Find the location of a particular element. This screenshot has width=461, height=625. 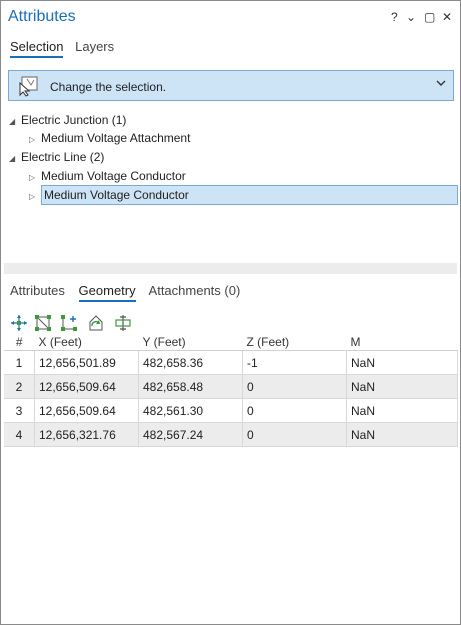

table-row: 4 12,656,321.76 482,567.24 0 NaN is located at coordinates (231, 434).